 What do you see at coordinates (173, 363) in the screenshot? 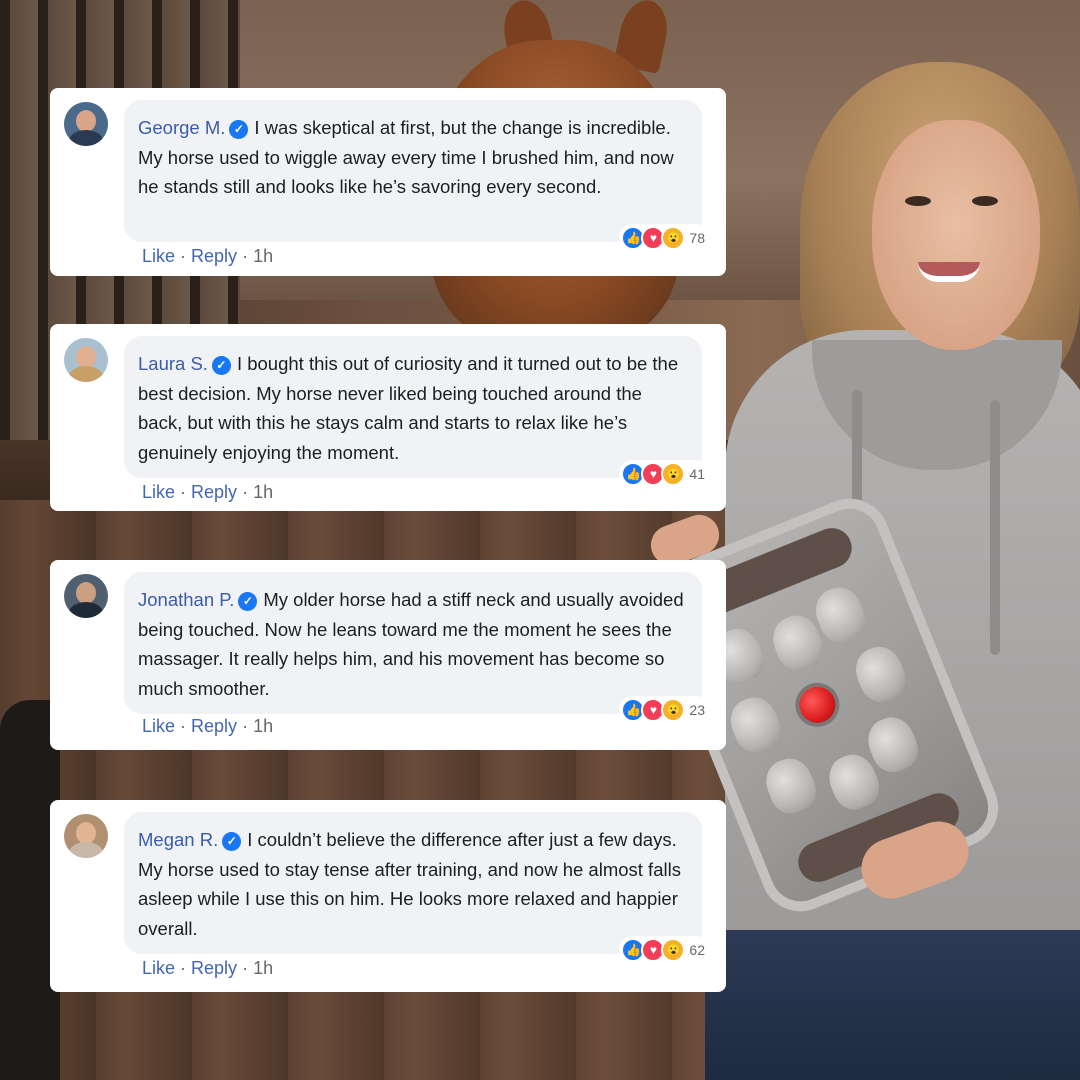
I see `commenter-name: Laura S.` at bounding box center [173, 363].